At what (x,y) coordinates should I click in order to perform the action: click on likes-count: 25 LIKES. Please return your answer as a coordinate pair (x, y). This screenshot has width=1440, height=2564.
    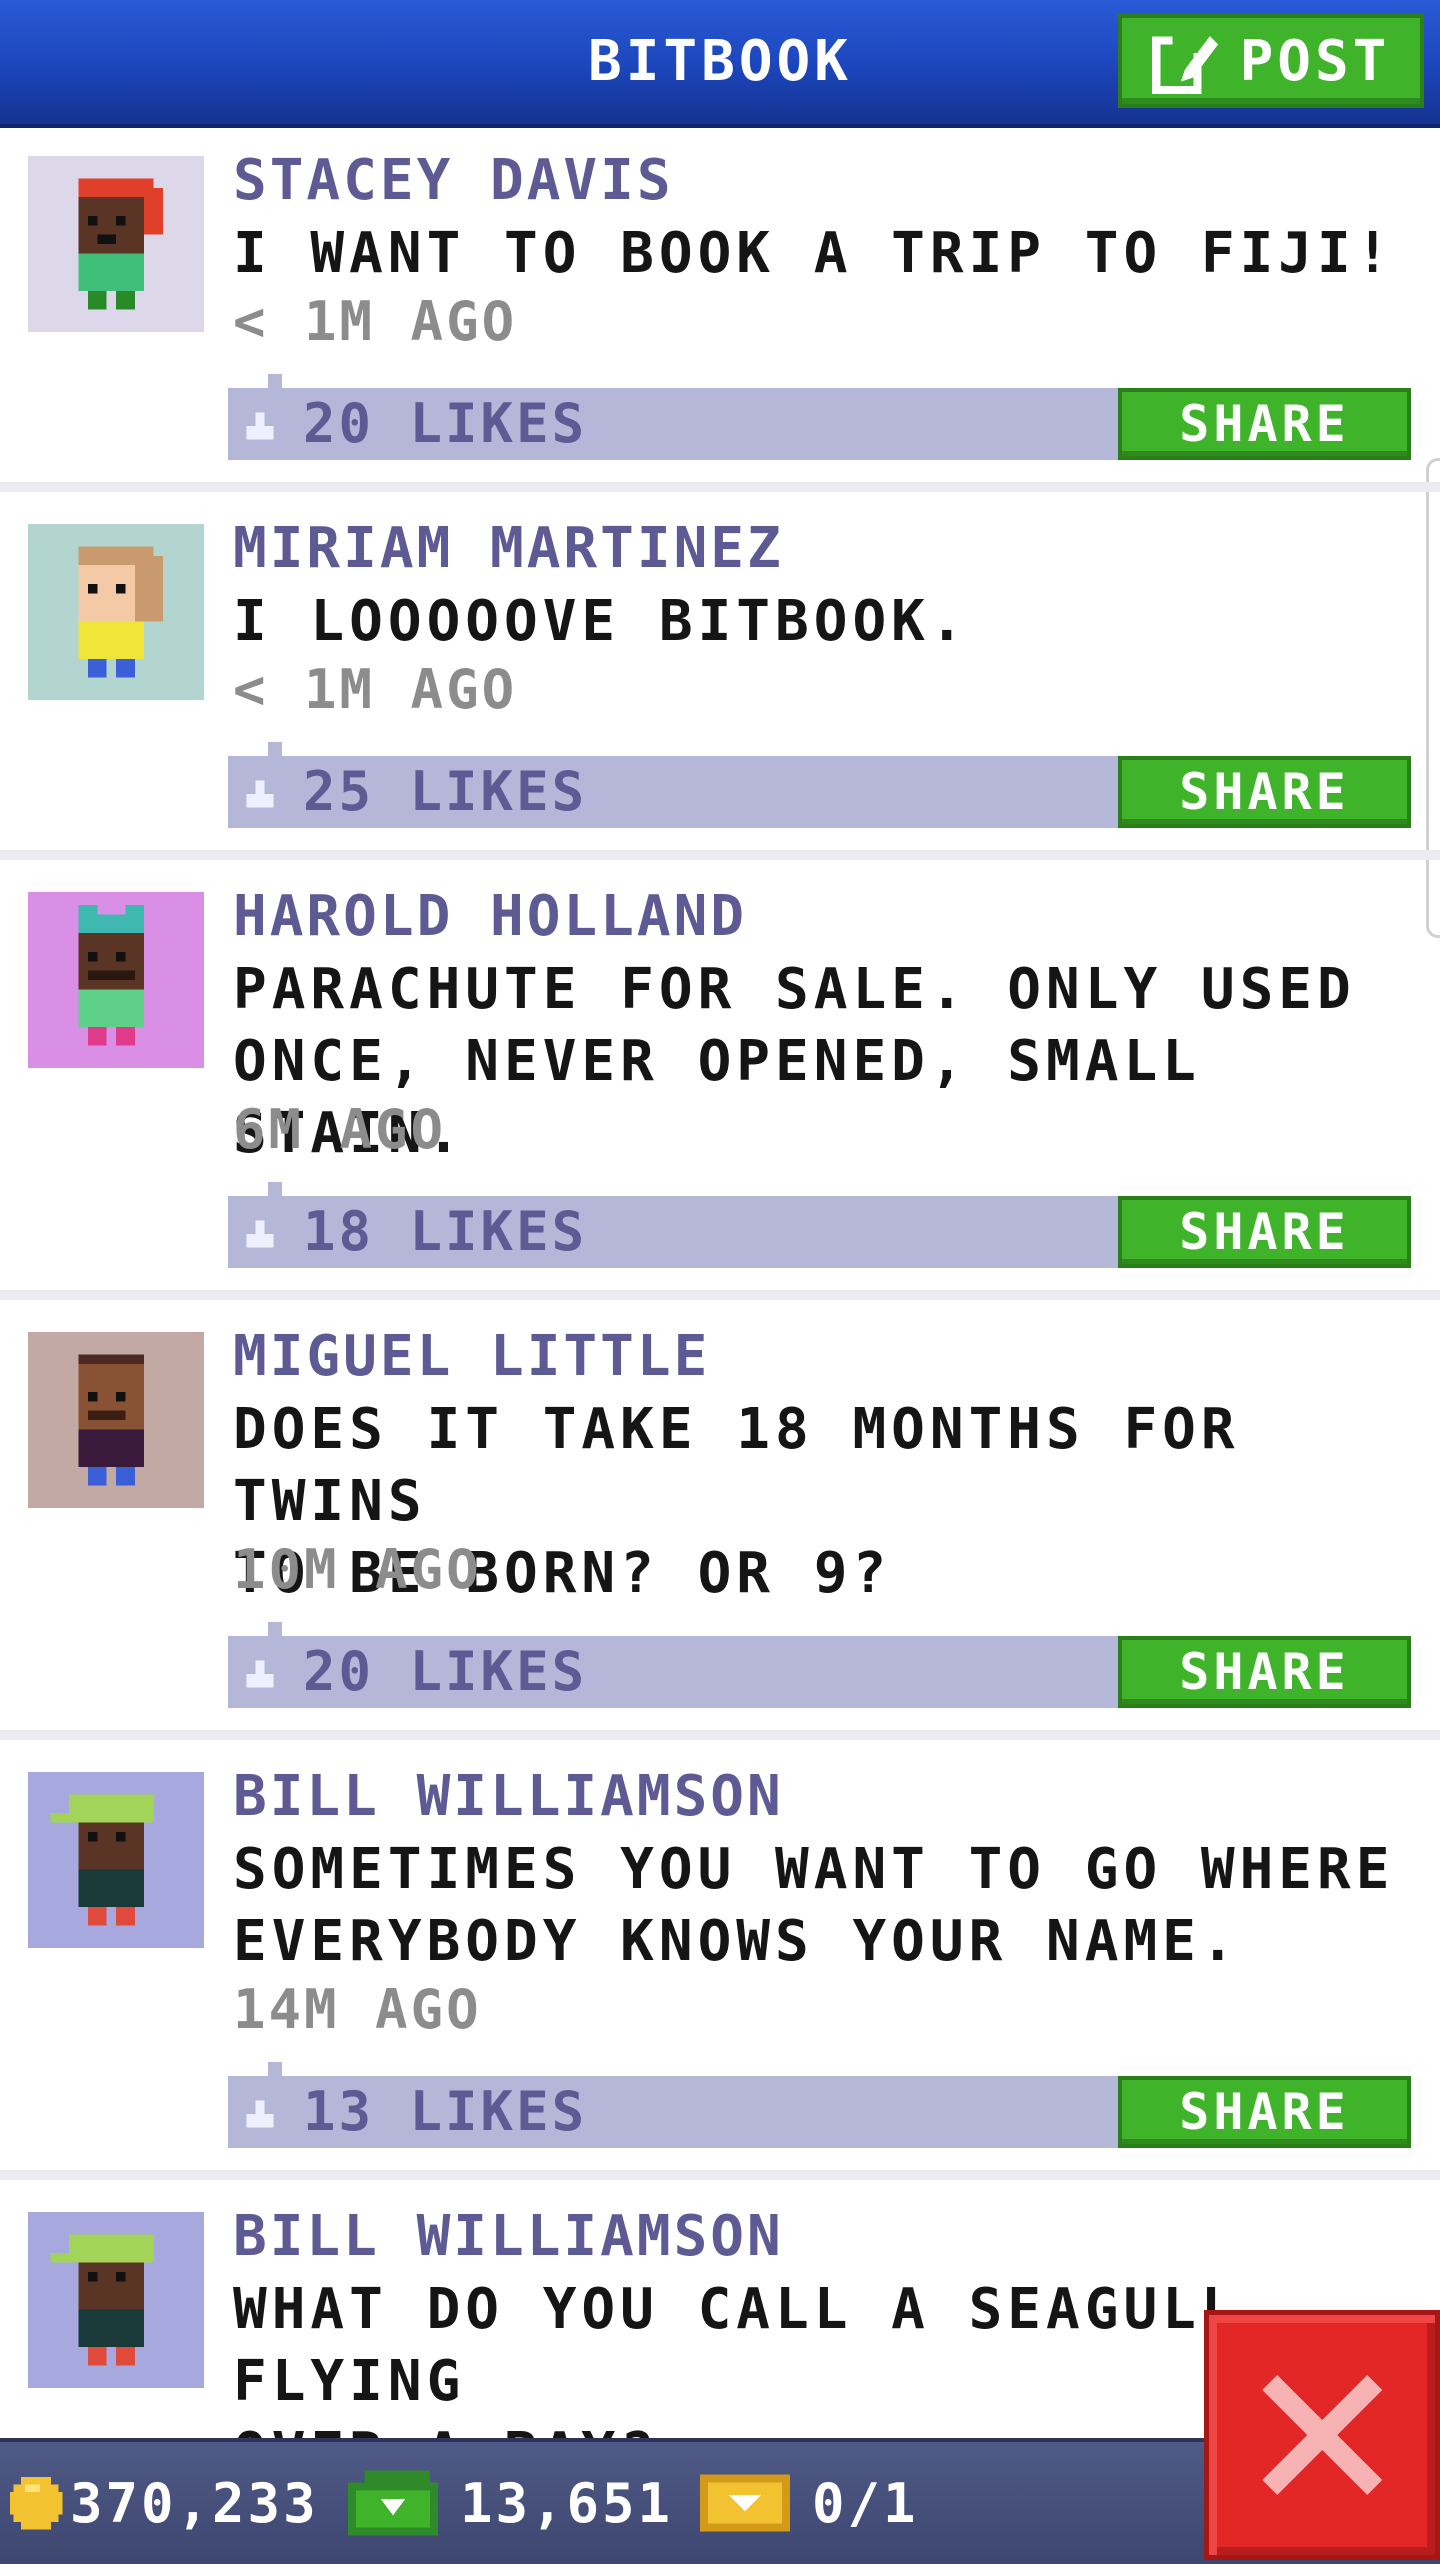
    Looking at the image, I should click on (445, 791).